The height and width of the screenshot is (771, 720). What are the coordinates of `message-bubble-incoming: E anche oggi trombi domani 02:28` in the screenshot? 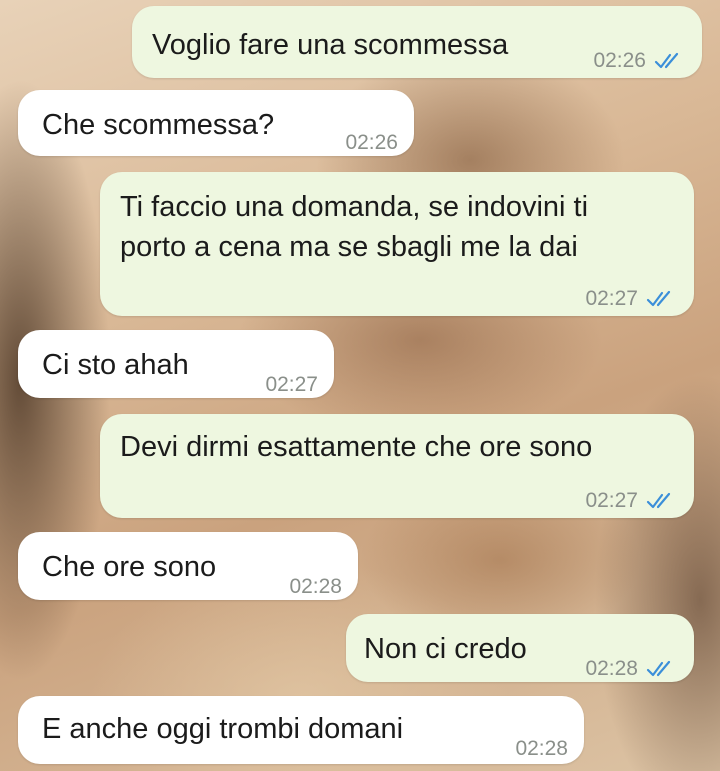 It's located at (301, 730).